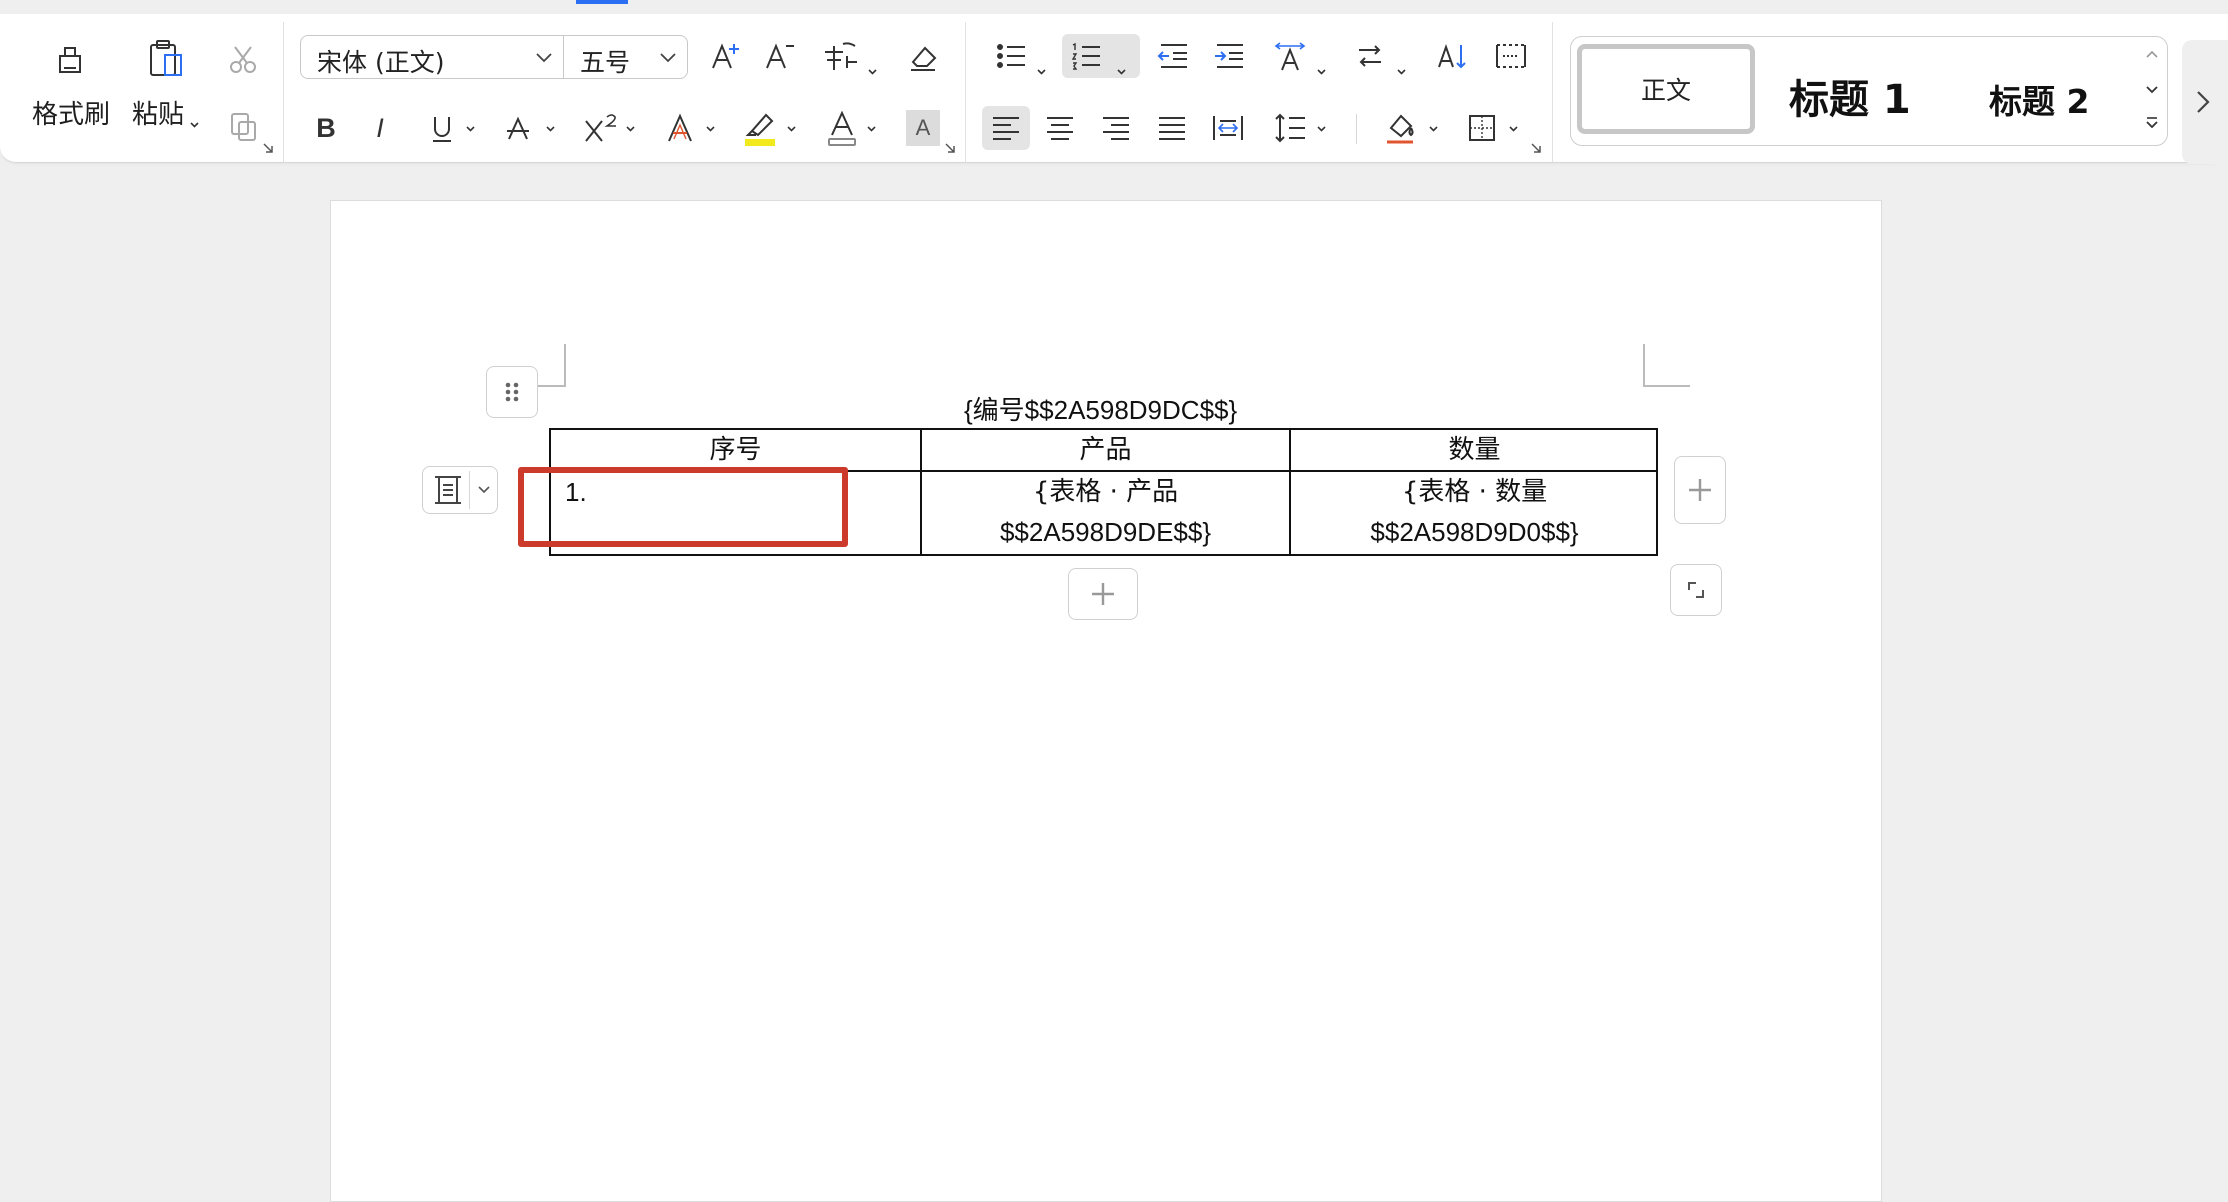 The height and width of the screenshot is (1202, 2228). What do you see at coordinates (2152, 123) in the screenshot?
I see `gallery-expand-icon` at bounding box center [2152, 123].